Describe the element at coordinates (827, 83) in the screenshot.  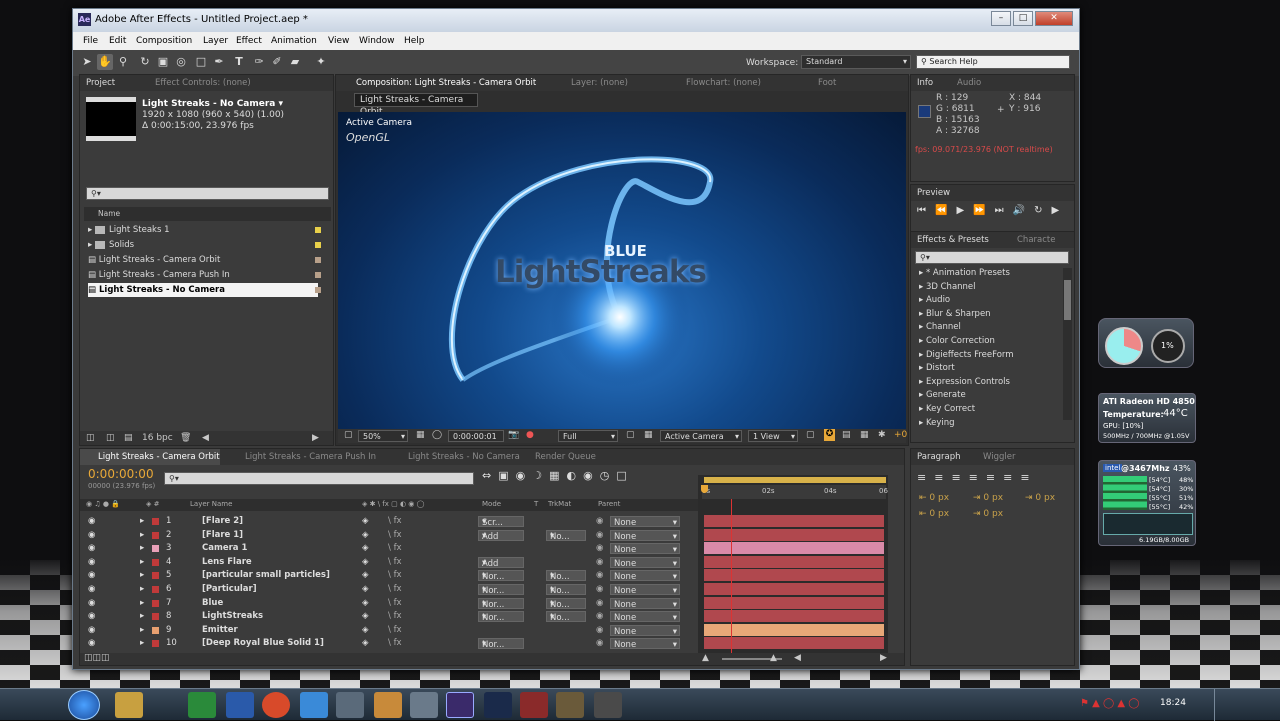
I see `tab-footage: Foot` at that location.